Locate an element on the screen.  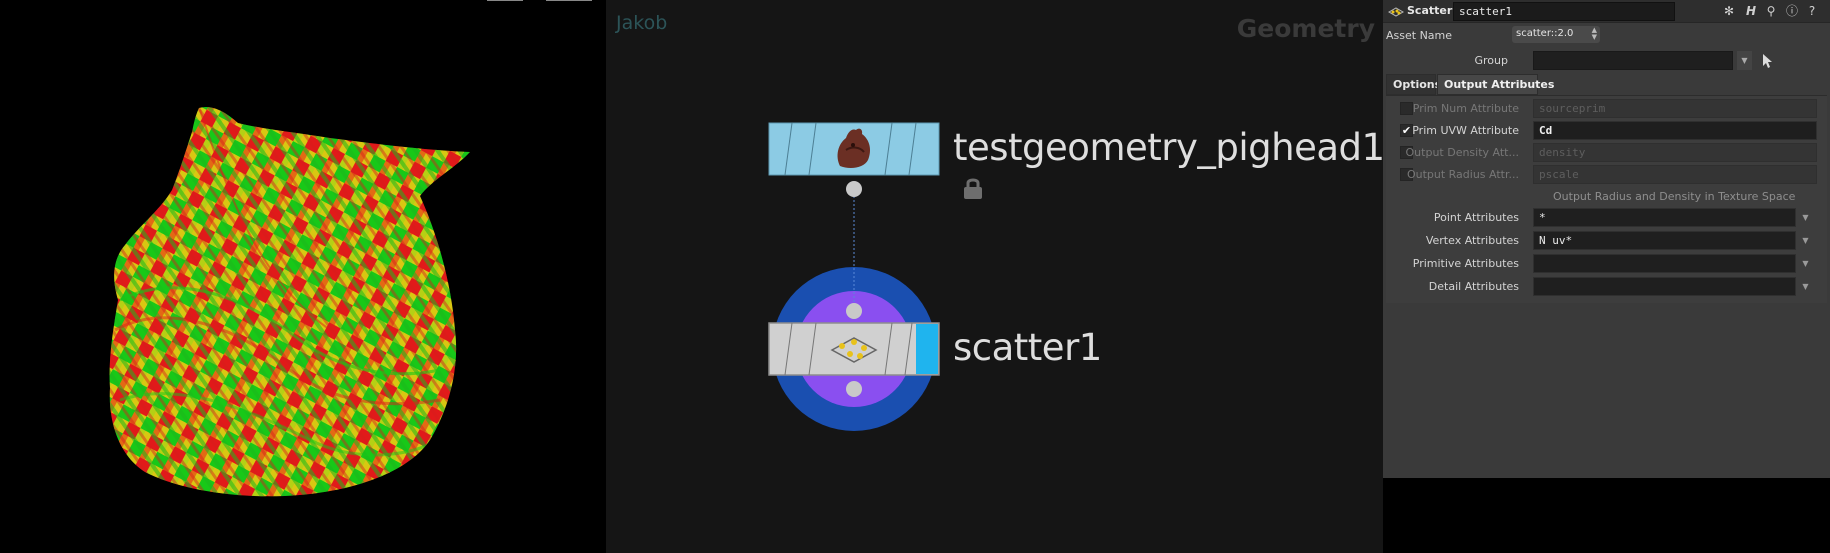
param-row-point-attributes: Point Attributes * ▼ is located at coordinates (1606, 217).